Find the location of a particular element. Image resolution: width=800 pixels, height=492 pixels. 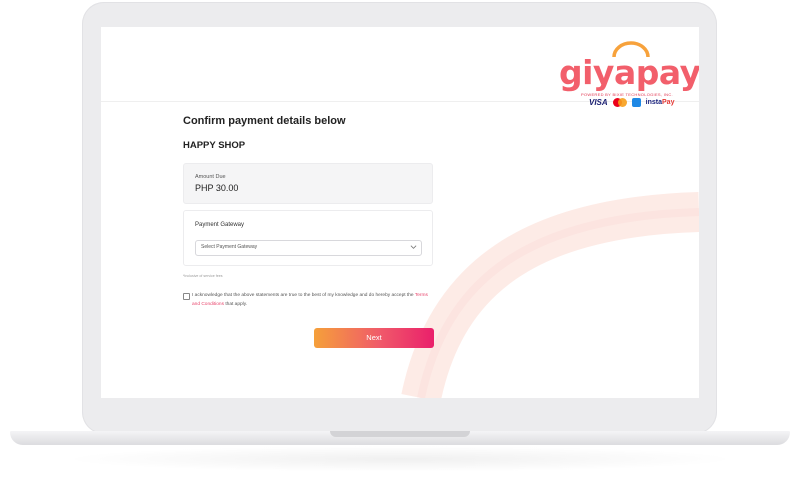

gateway-label: Payment Gateway is located at coordinates (220, 225).